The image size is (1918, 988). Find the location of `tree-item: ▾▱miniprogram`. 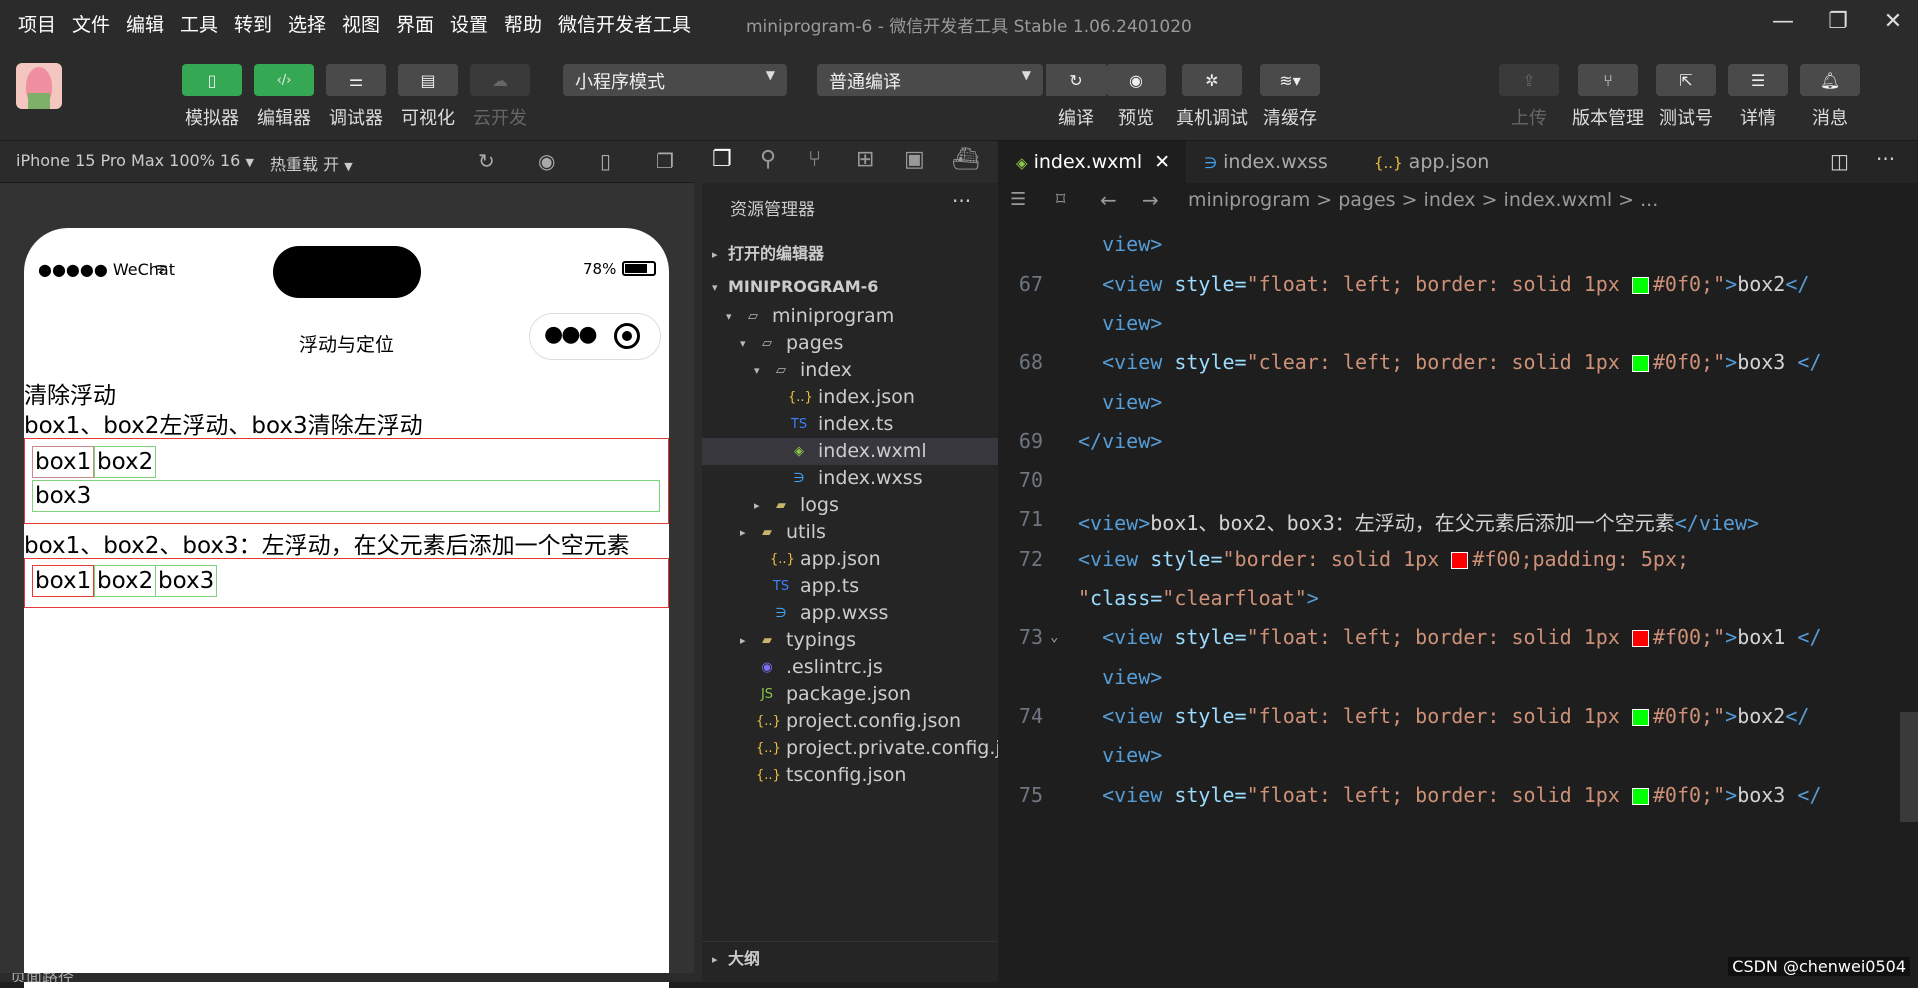

tree-item: ▾▱miniprogram is located at coordinates (850, 316).